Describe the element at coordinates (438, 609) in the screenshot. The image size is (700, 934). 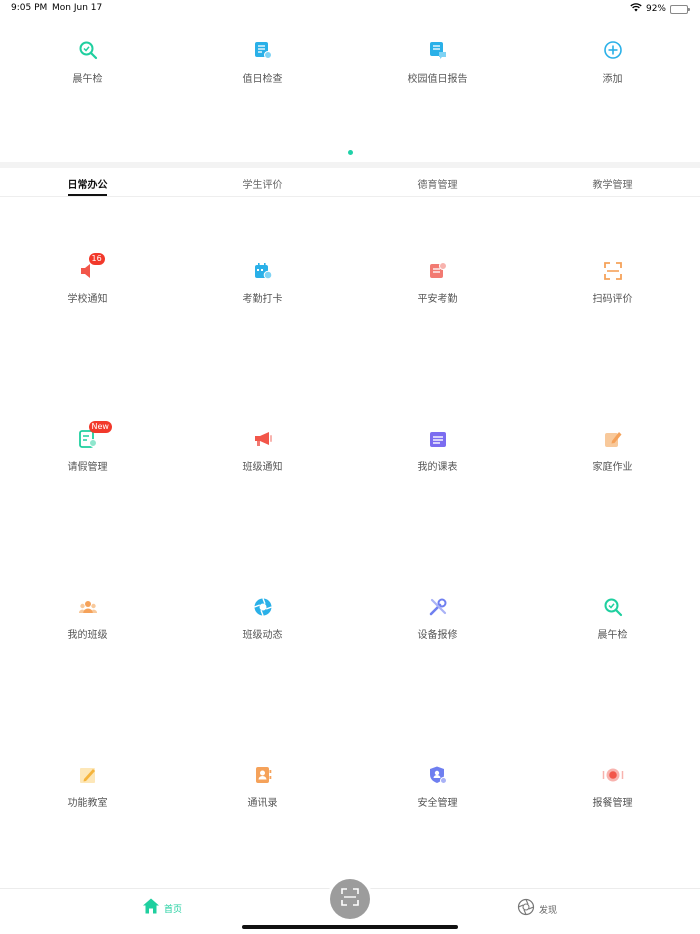
I see `tools-icon` at that location.